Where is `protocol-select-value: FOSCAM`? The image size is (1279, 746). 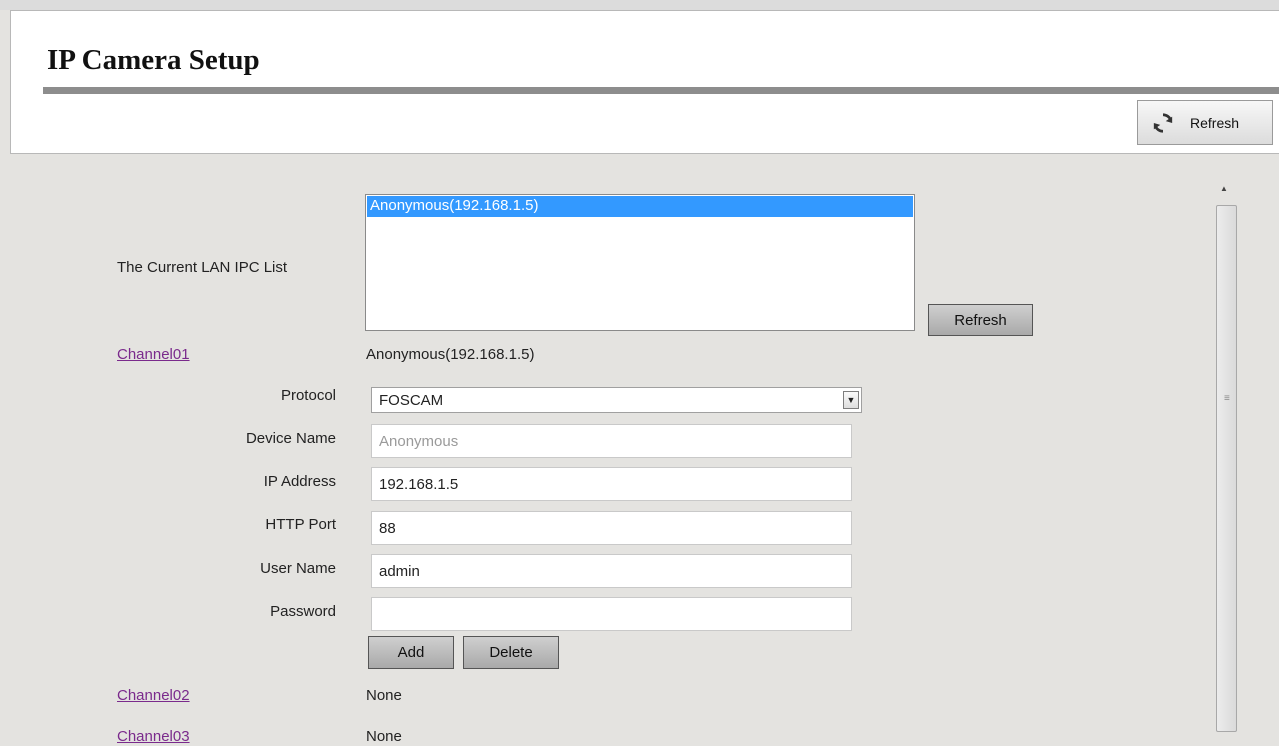
protocol-select-value: FOSCAM is located at coordinates (411, 400).